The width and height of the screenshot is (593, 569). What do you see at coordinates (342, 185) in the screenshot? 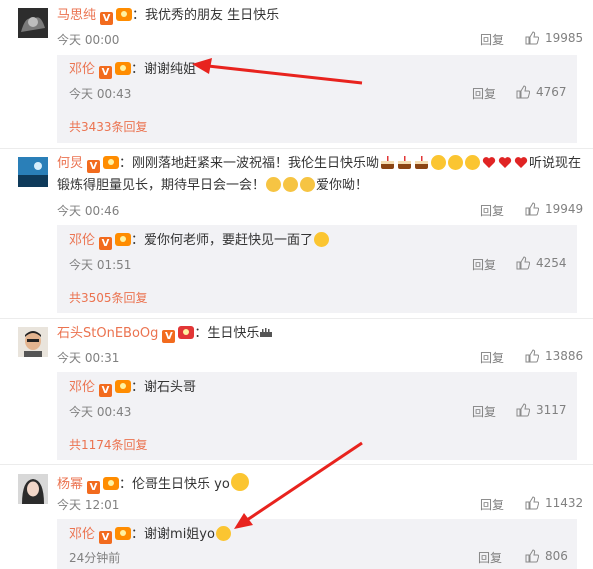
I see `comment-text: 爱你呦！` at bounding box center [342, 185].